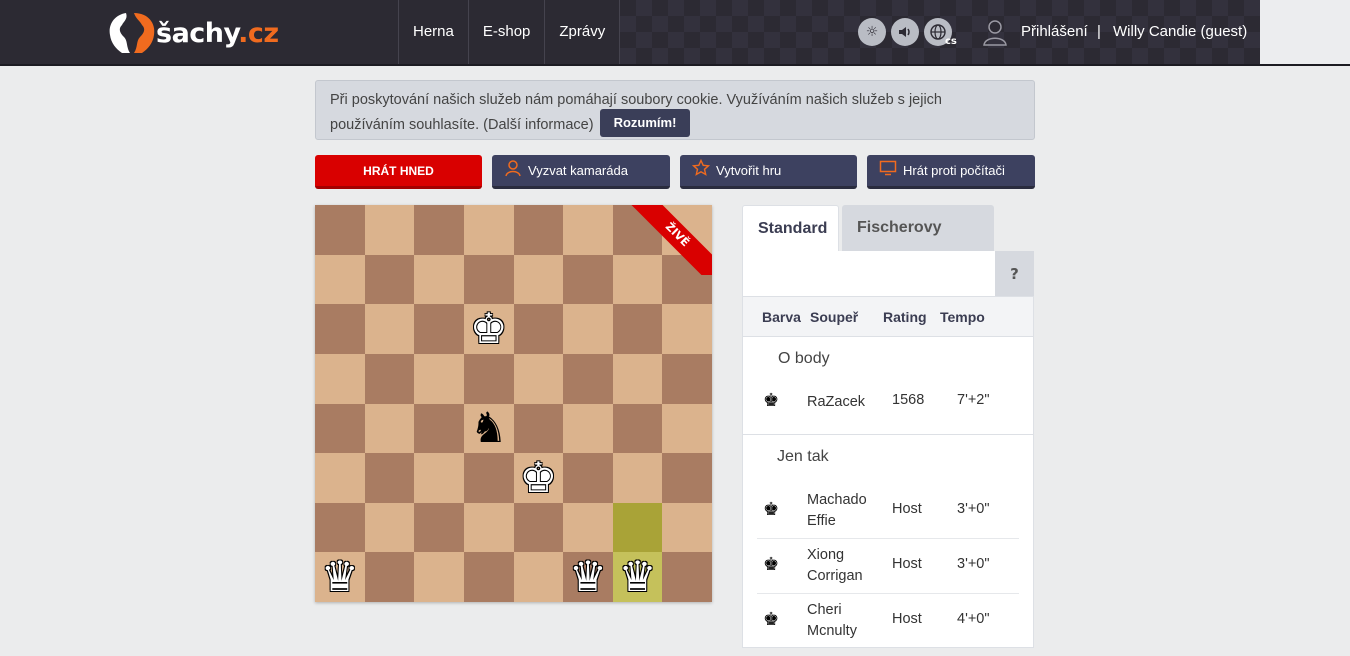 Image resolution: width=1350 pixels, height=656 pixels. What do you see at coordinates (1054, 31) in the screenshot?
I see `login-link: Přihlášení` at bounding box center [1054, 31].